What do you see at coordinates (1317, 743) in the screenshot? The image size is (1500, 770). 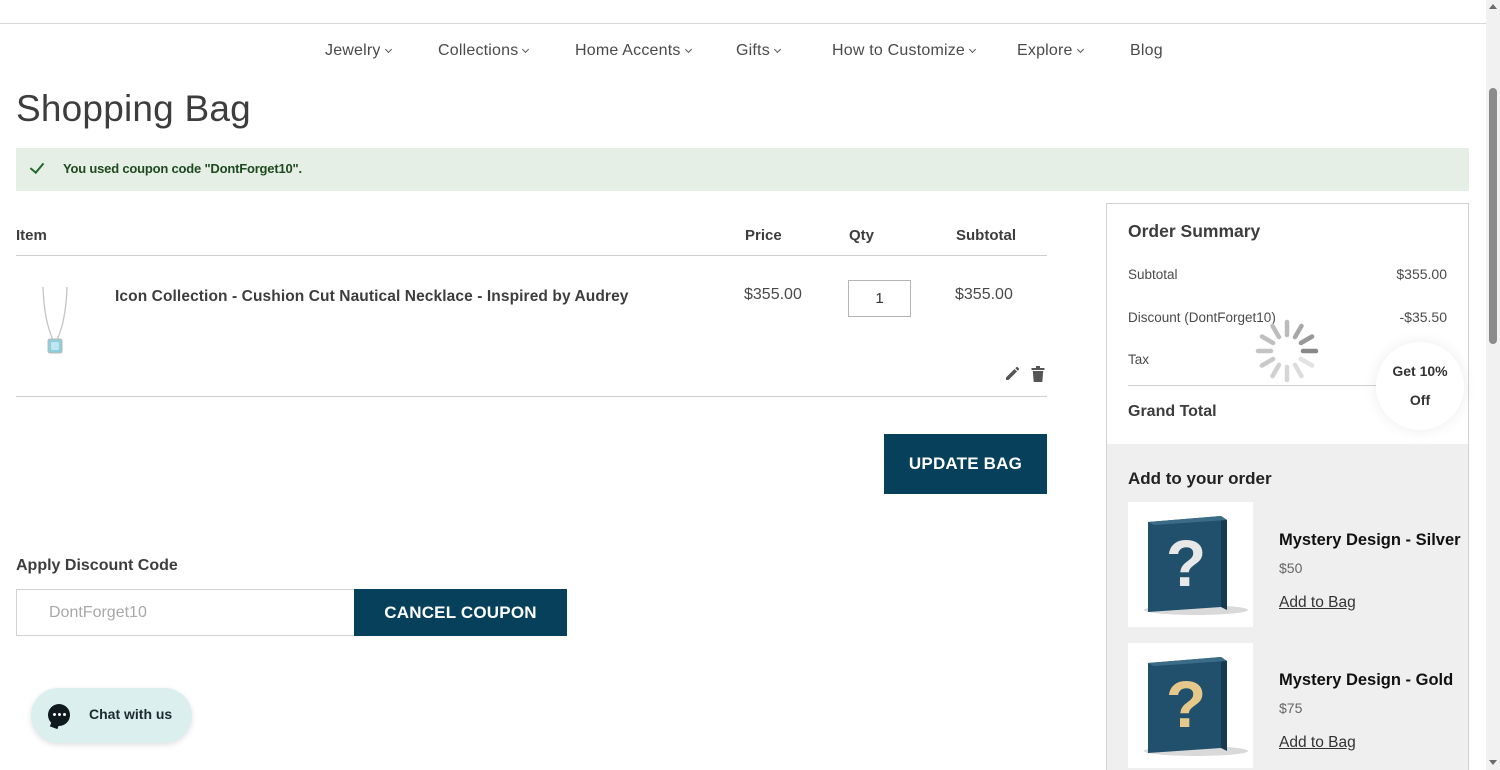 I see `add-to-bag-gold-link: Add to Bag` at bounding box center [1317, 743].